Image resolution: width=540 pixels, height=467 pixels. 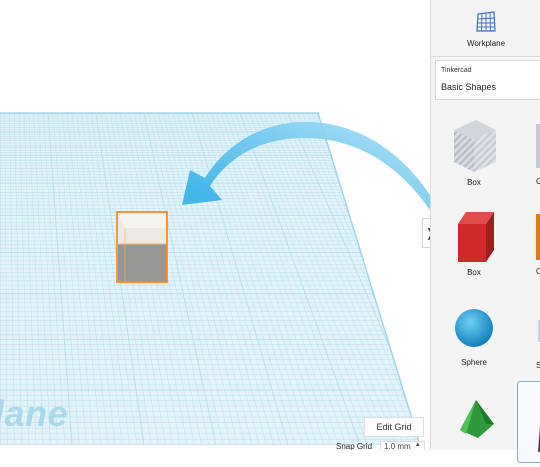 I want to click on roof-icon, so click(x=477, y=419).